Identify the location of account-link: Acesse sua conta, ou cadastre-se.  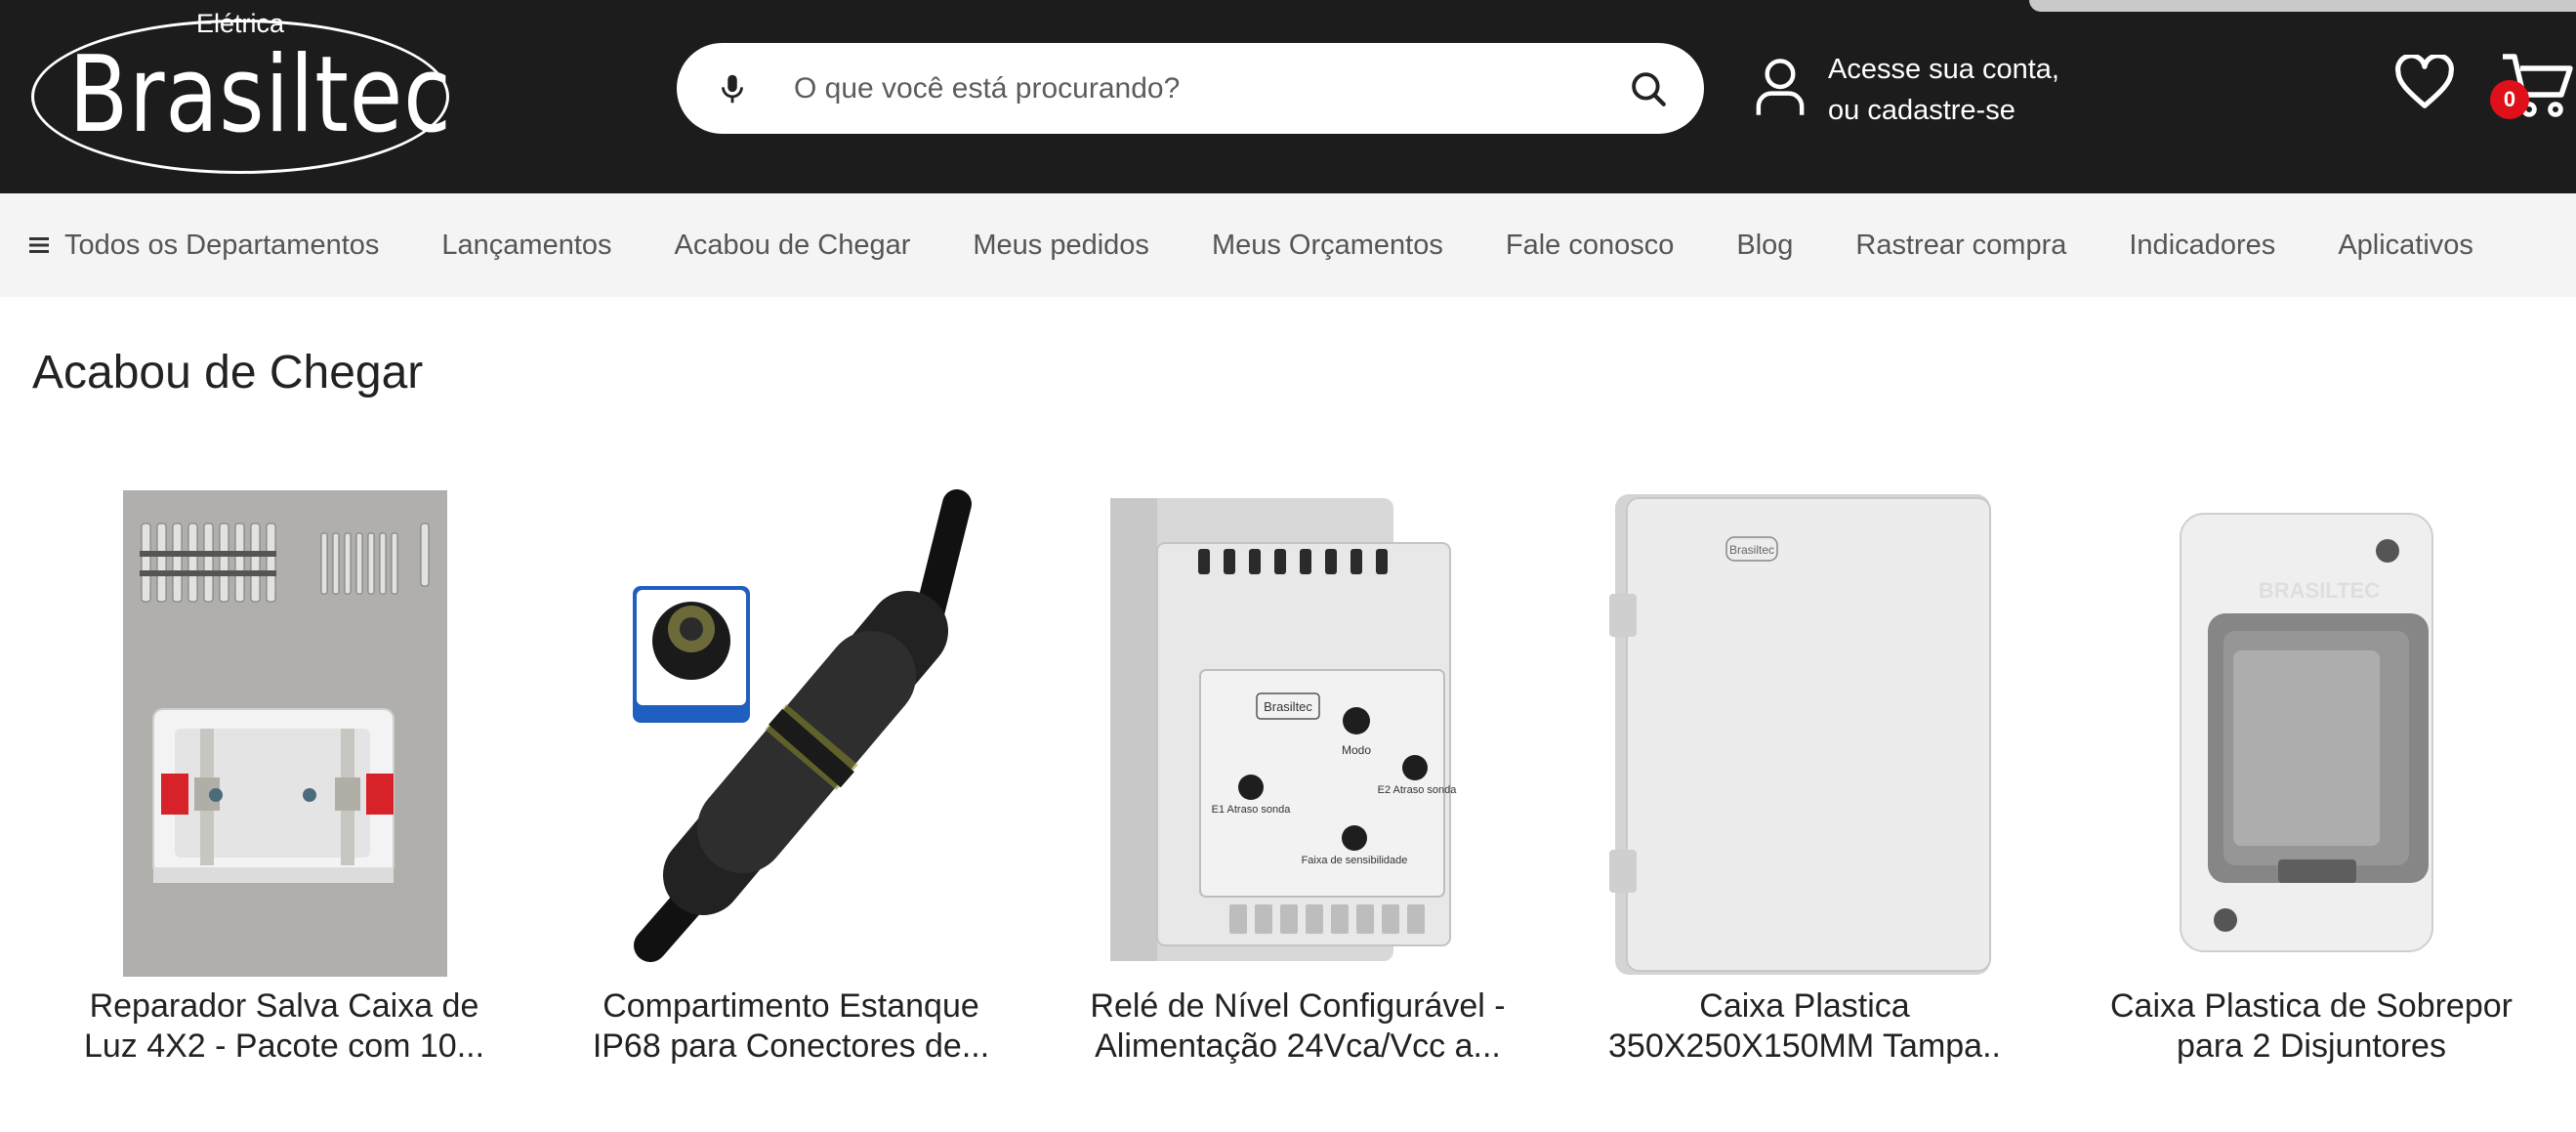
(1939, 93).